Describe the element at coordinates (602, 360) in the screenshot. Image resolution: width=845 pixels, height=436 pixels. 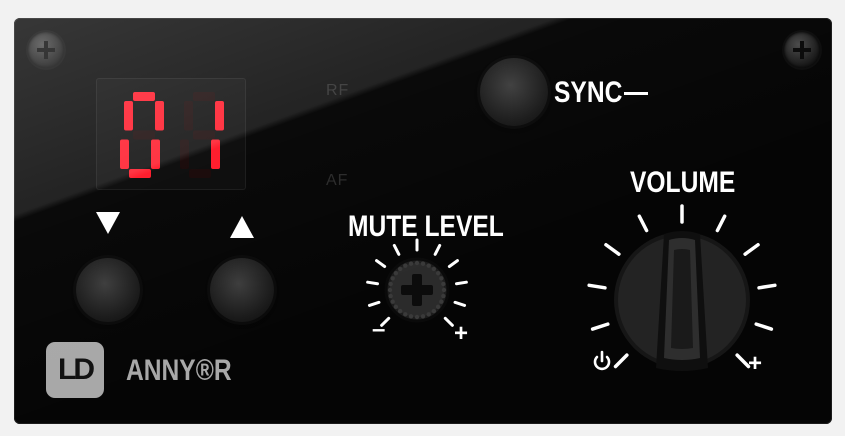
I see `power-icon` at that location.